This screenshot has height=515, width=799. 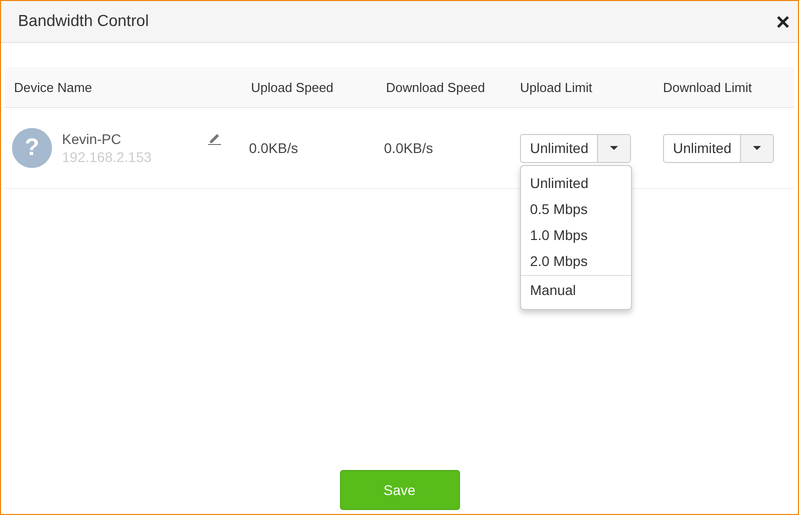 I want to click on device-name: Kevin-PC, so click(x=92, y=139).